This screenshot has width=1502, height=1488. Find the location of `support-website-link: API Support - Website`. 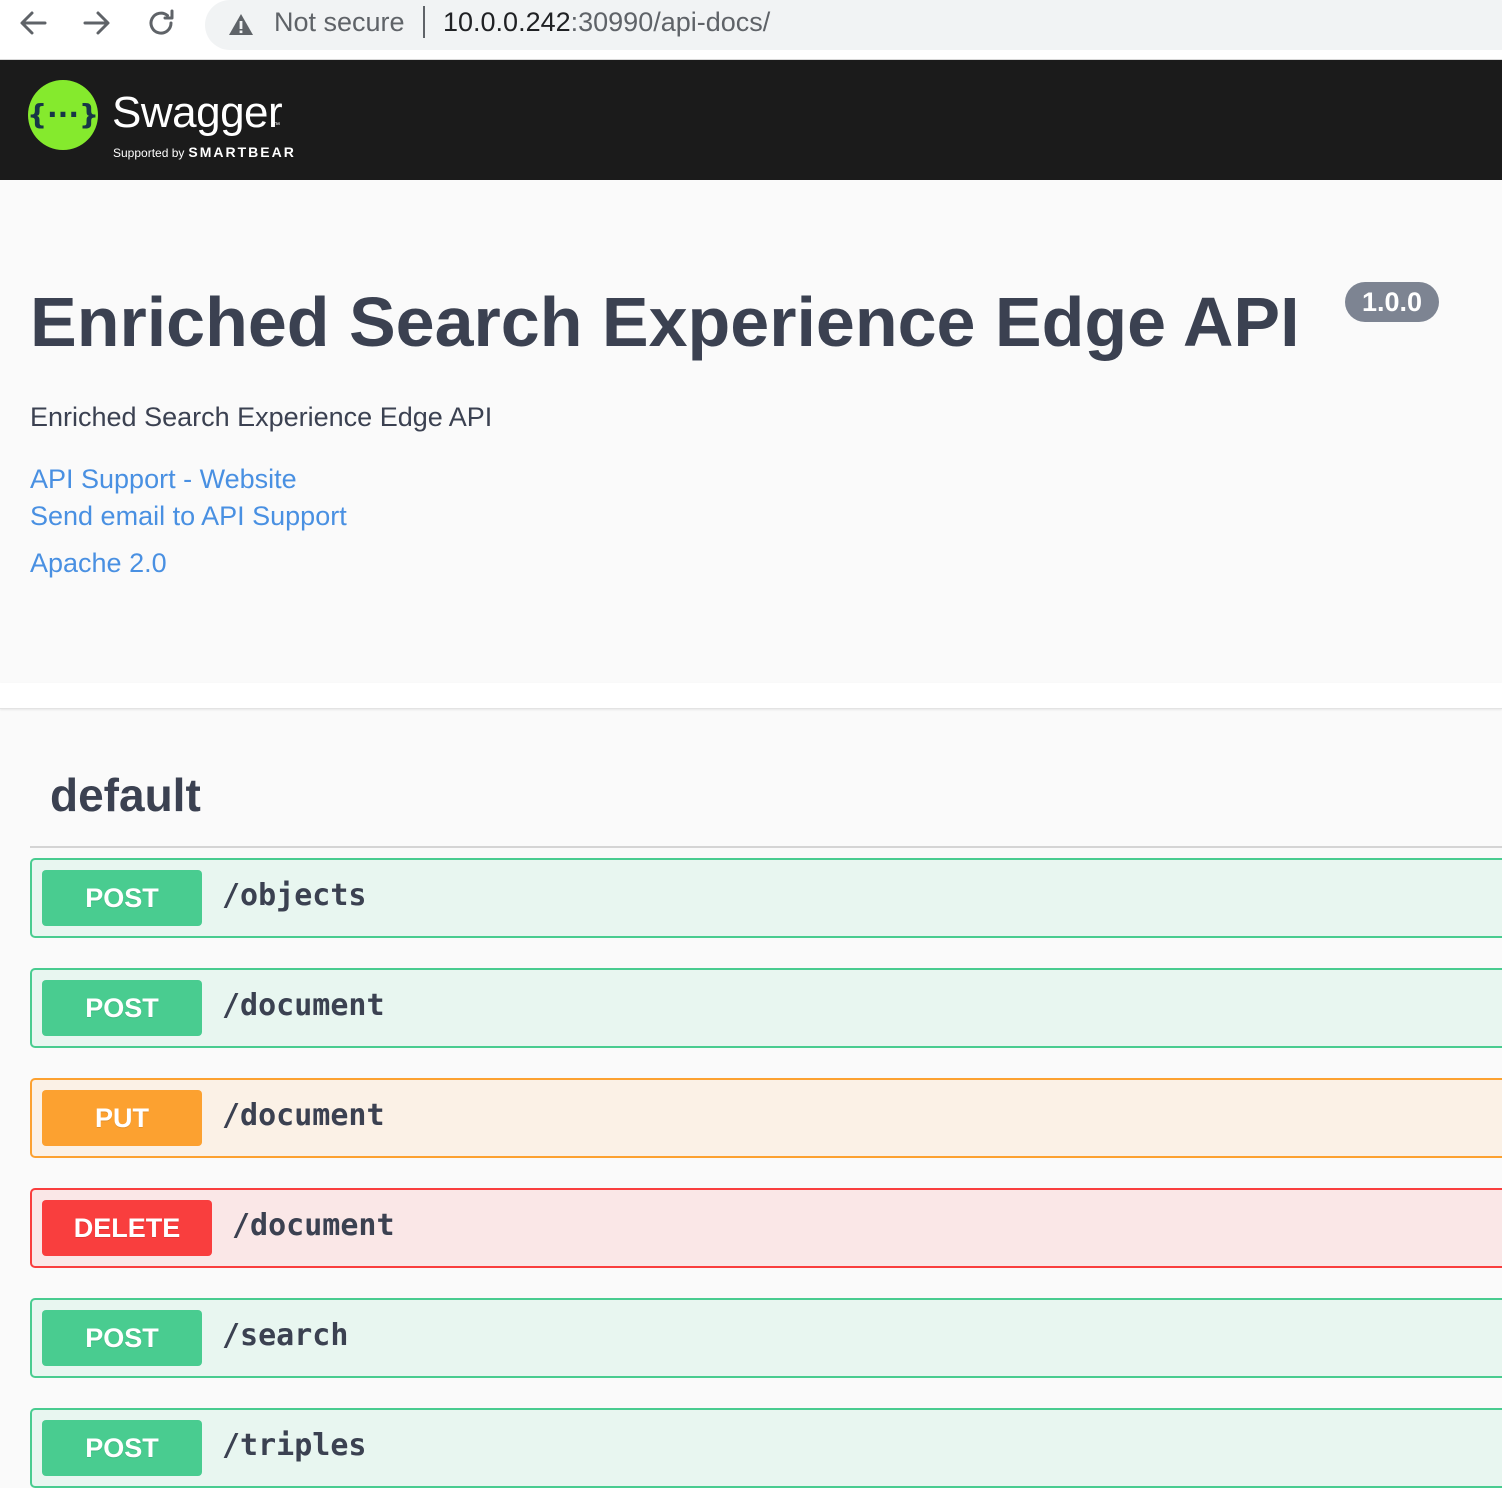

support-website-link: API Support - Website is located at coordinates (163, 479).